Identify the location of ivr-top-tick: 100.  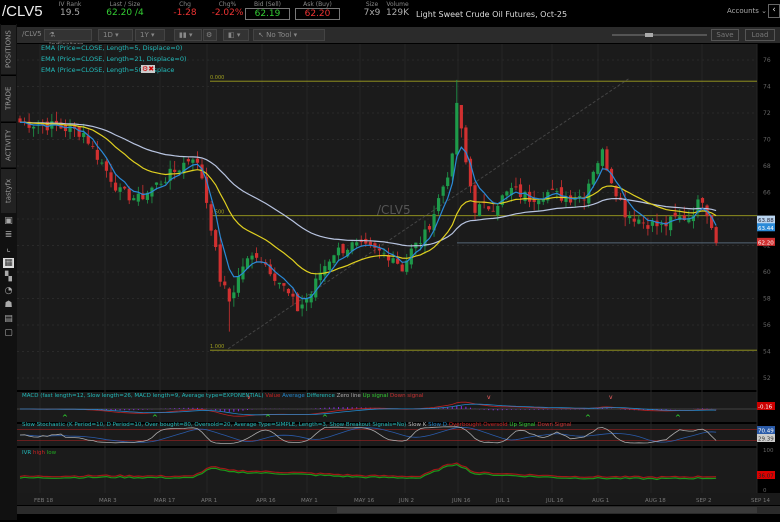
(768, 451).